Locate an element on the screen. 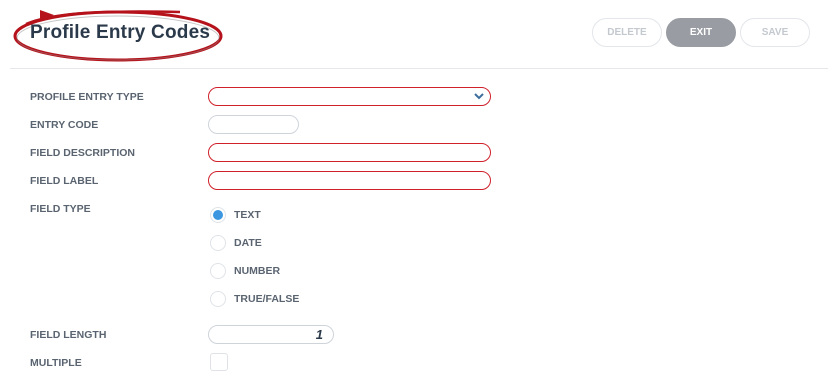 Image resolution: width=828 pixels, height=387 pixels. entry-code-field is located at coordinates (253, 124).